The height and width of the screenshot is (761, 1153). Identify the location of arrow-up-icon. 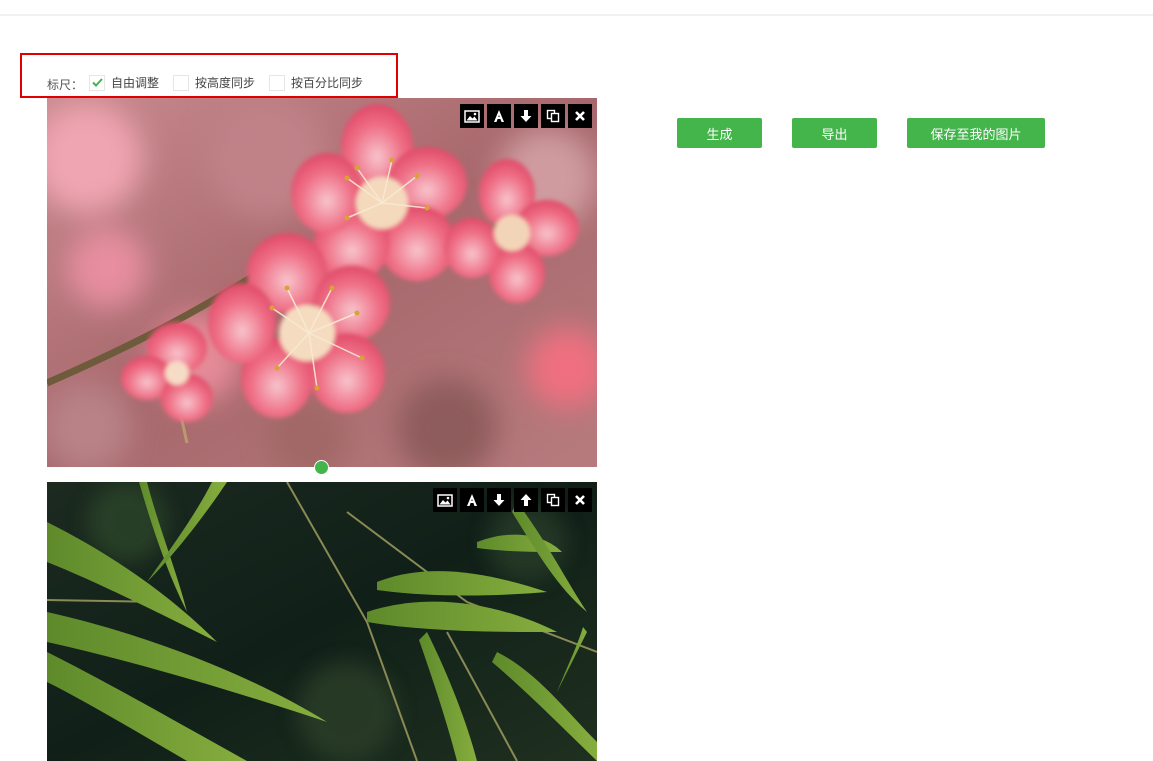
(526, 500).